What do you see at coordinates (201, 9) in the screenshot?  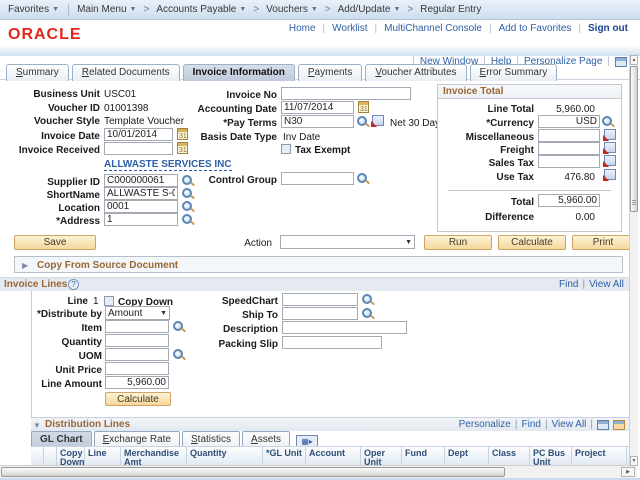 I see `breadcrumb-item-accounts-payable: Accounts Payable ▼` at bounding box center [201, 9].